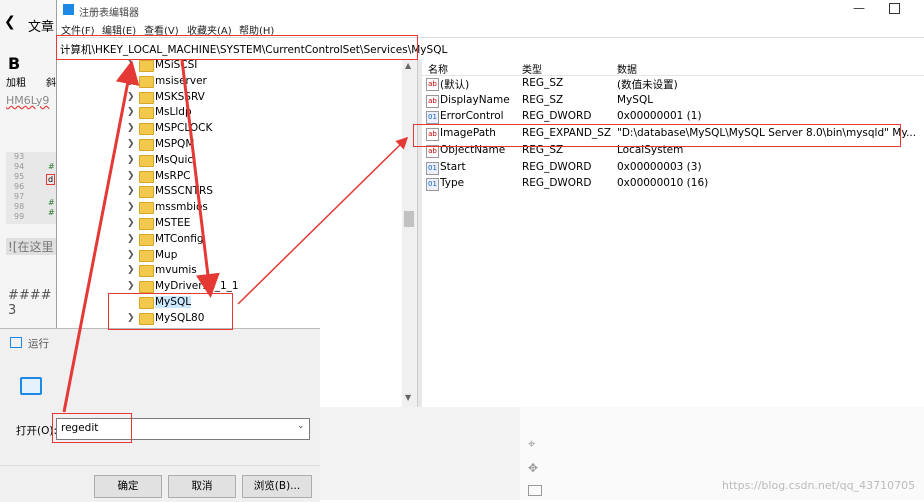 Image resolution: width=924 pixels, height=502 pixels. I want to click on arrow-to-imagepath, so click(323, 220).